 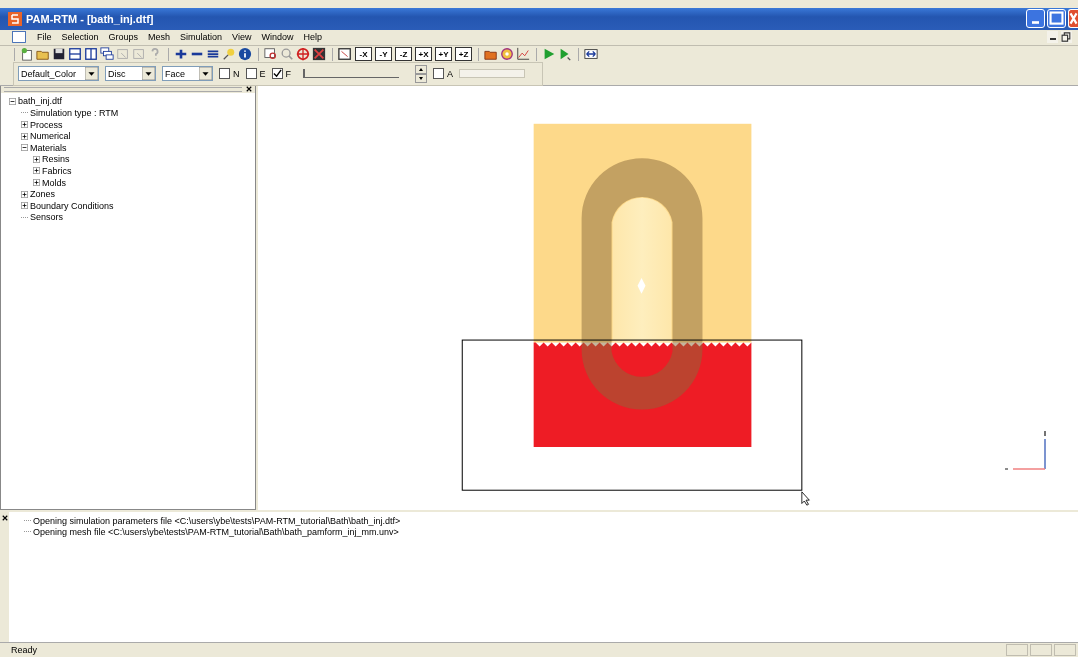 I want to click on dropdown: Disc, so click(x=130, y=74).